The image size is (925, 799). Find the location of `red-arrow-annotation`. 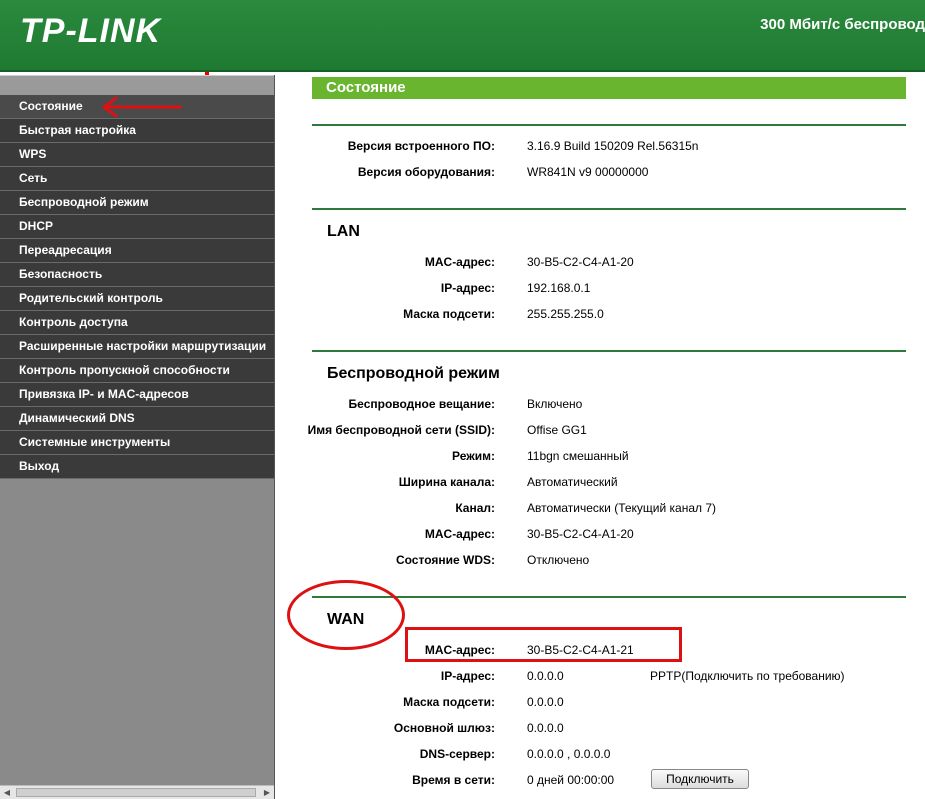

red-arrow-annotation is located at coordinates (141, 107).